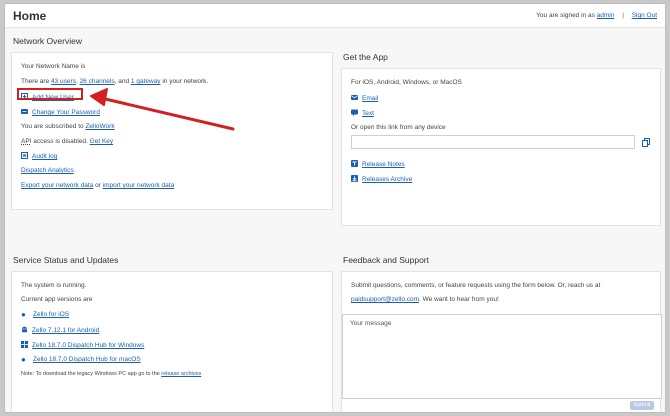 The height and width of the screenshot is (416, 670). I want to click on annotation-arrow, so click(162, 109).